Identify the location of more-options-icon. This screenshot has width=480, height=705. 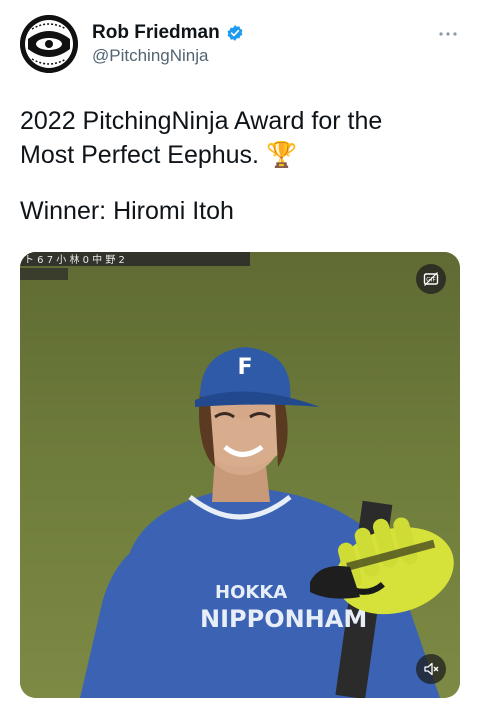
(448, 31).